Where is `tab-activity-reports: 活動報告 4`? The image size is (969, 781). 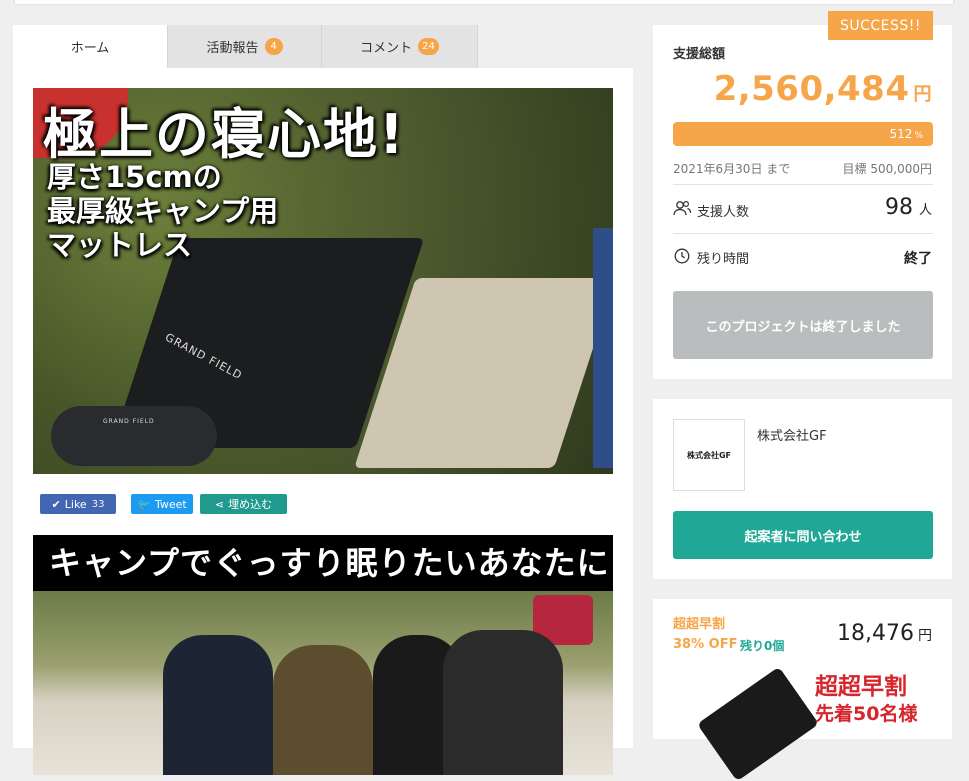 tab-activity-reports: 活動報告 4 is located at coordinates (245, 46).